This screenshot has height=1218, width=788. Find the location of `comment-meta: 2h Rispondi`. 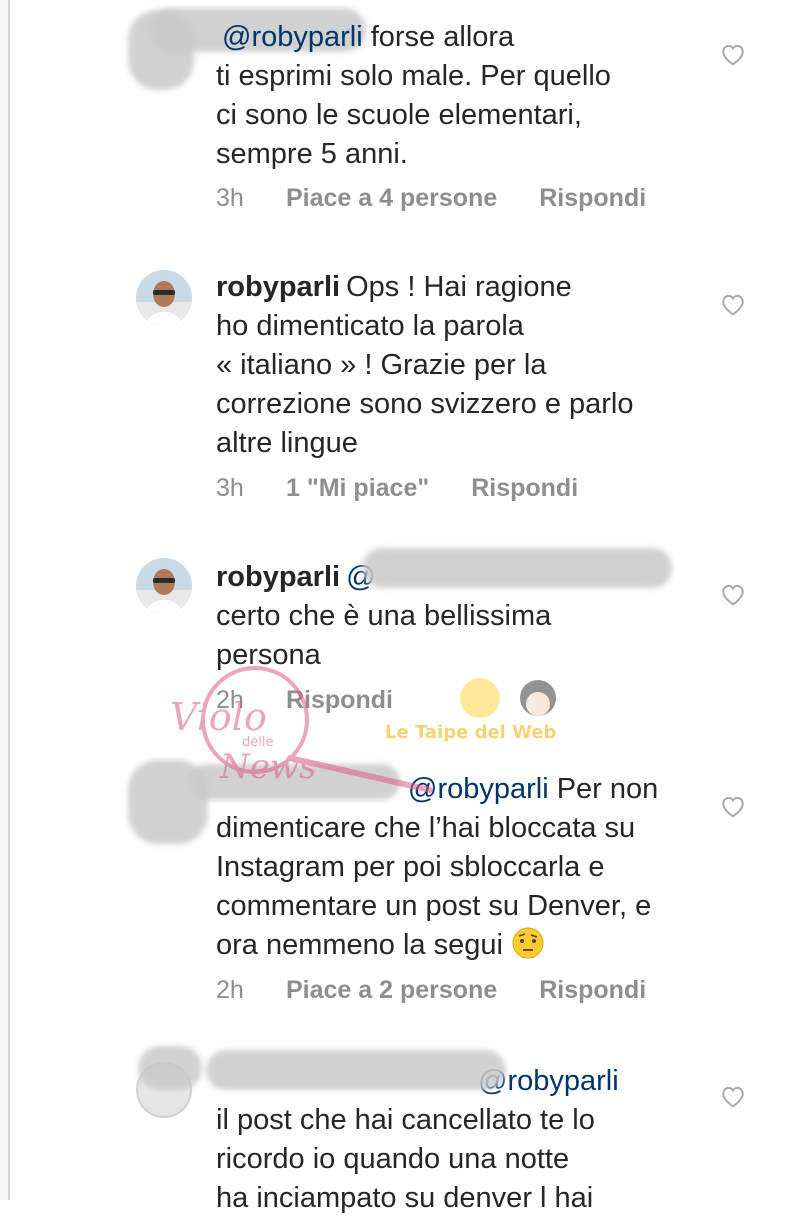

comment-meta: 2h Rispondi is located at coordinates (304, 700).